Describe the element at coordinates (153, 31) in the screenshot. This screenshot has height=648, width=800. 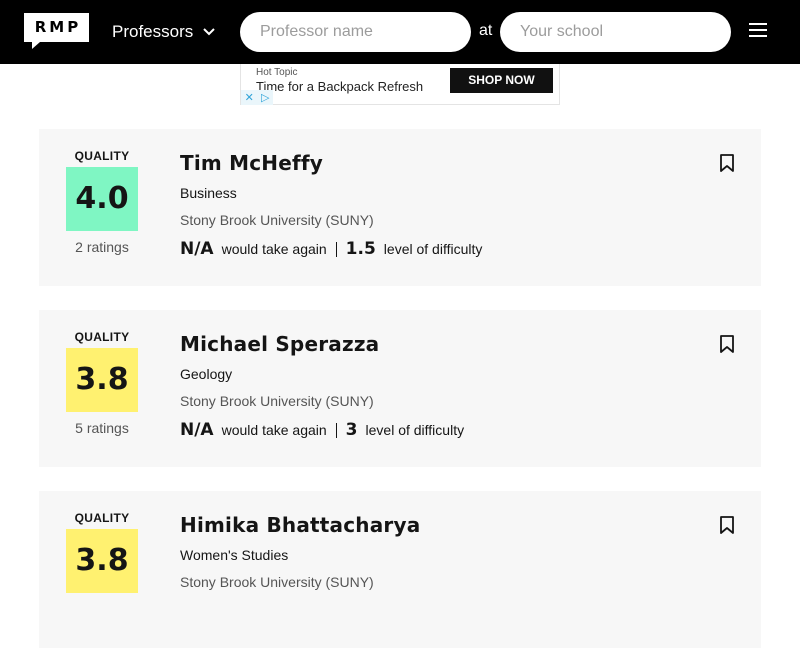
I see `search-type-label: Professors` at that location.